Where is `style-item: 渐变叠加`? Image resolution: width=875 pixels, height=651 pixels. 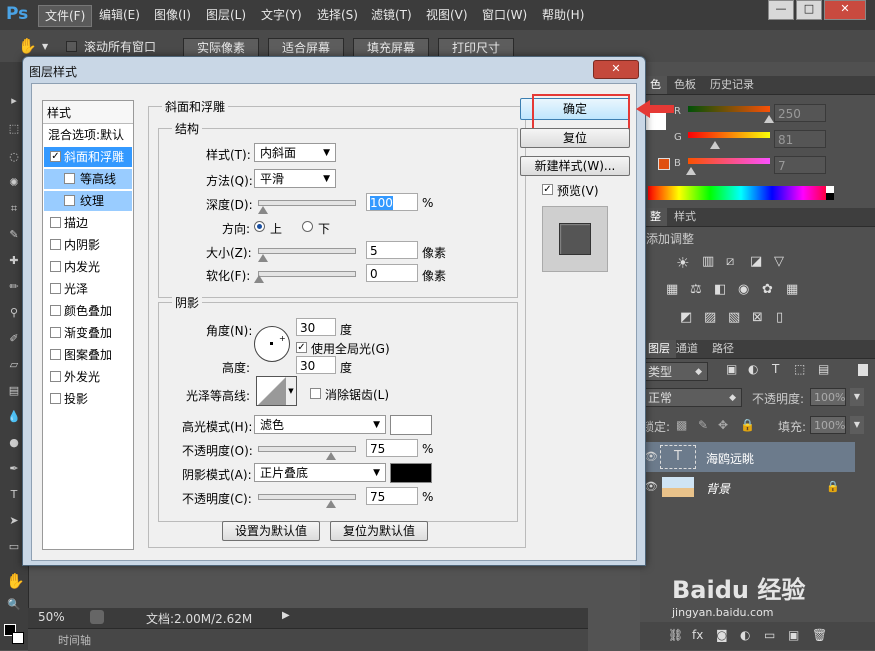
style-item: 渐变叠加 is located at coordinates (88, 333).